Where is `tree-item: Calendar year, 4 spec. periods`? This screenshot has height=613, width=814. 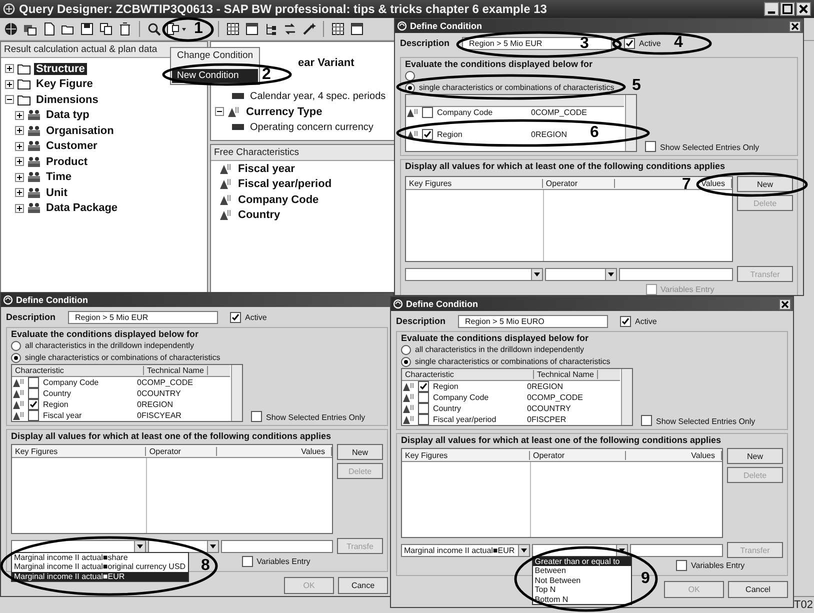
tree-item: Calendar year, 4 spec. periods is located at coordinates (318, 96).